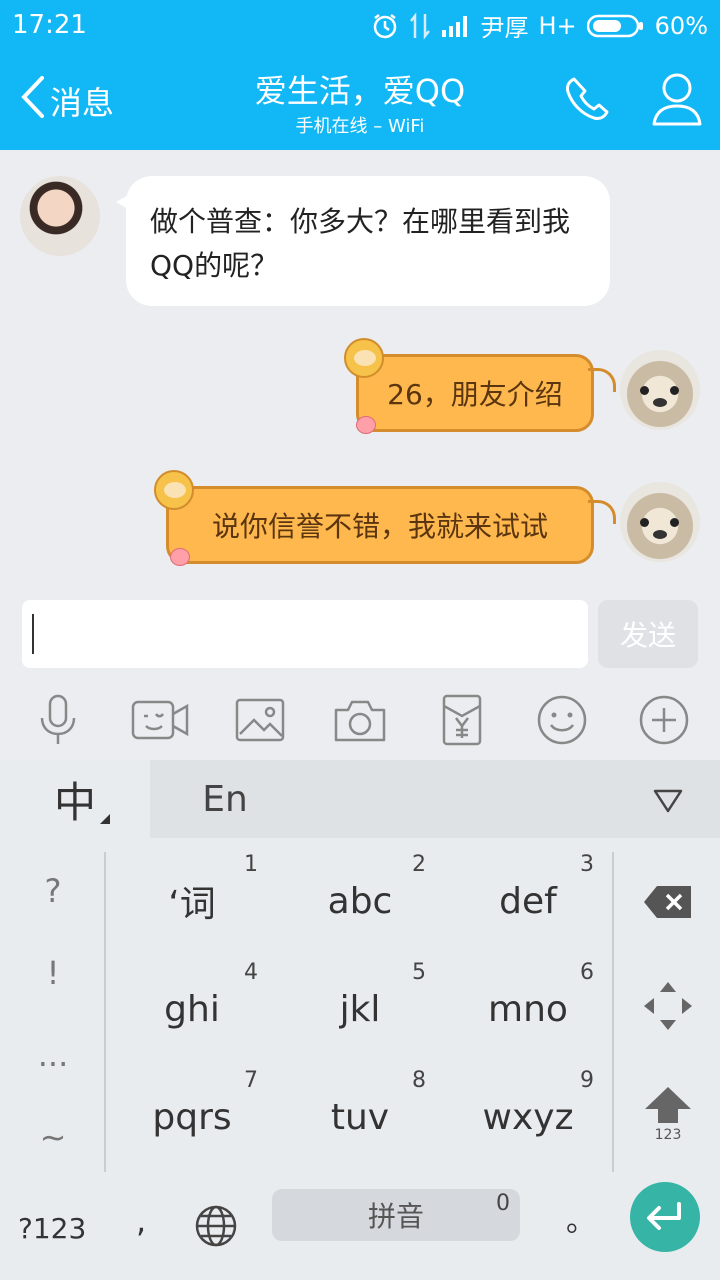 The width and height of the screenshot is (720, 1280). I want to click on function-column: 123, so click(666, 1012).